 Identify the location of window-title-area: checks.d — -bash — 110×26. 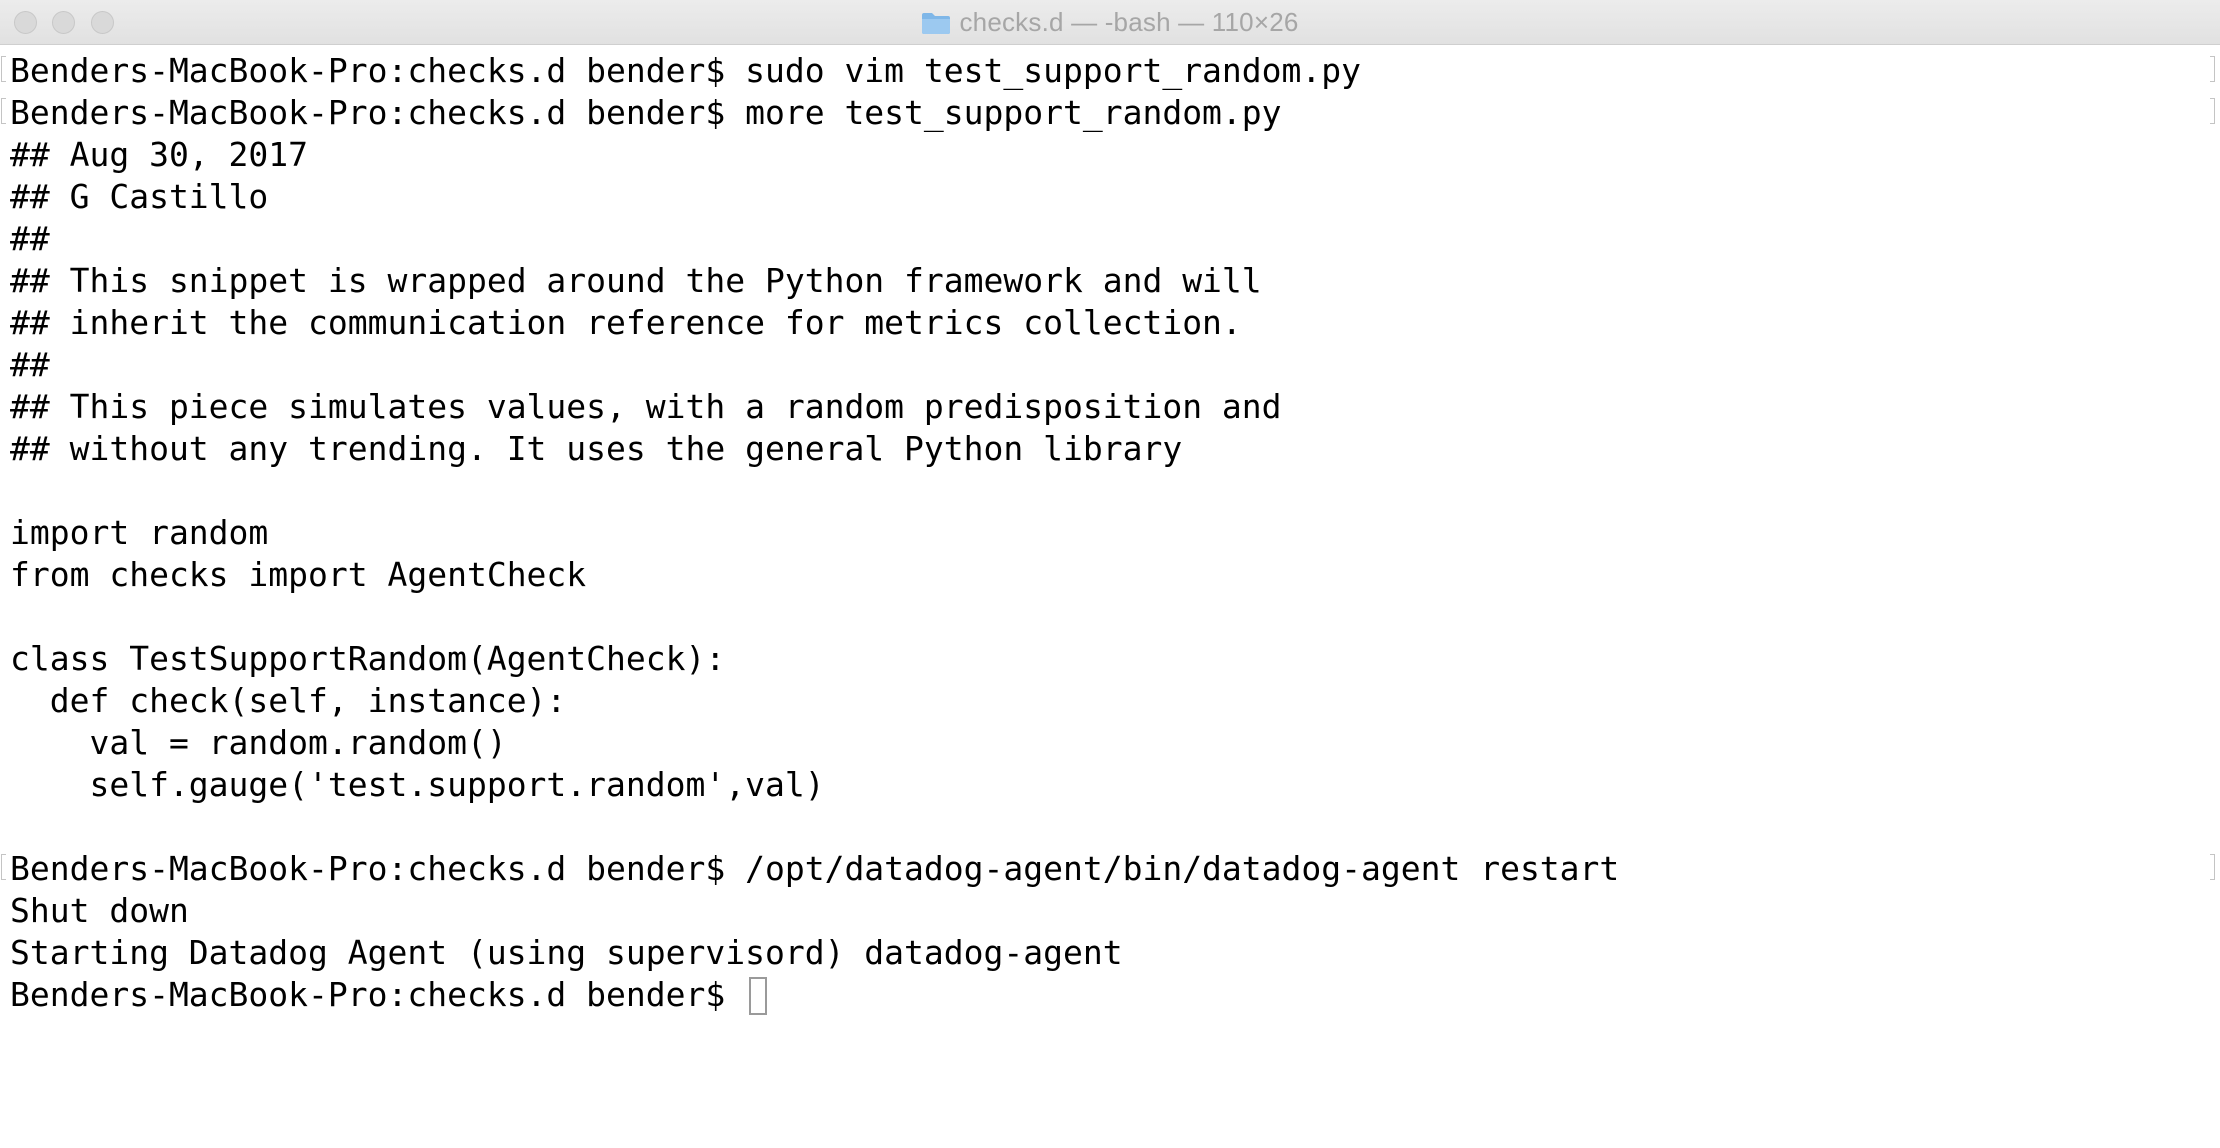
(1110, 22).